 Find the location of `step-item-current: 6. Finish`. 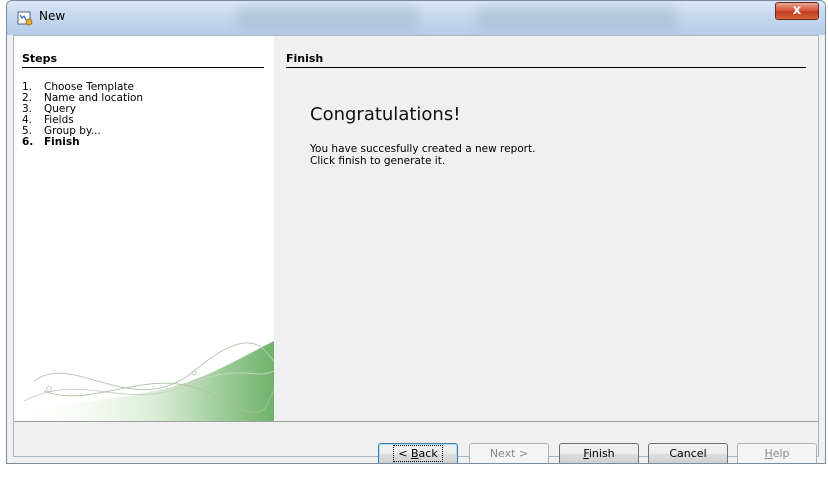

step-item-current: 6. Finish is located at coordinates (51, 142).